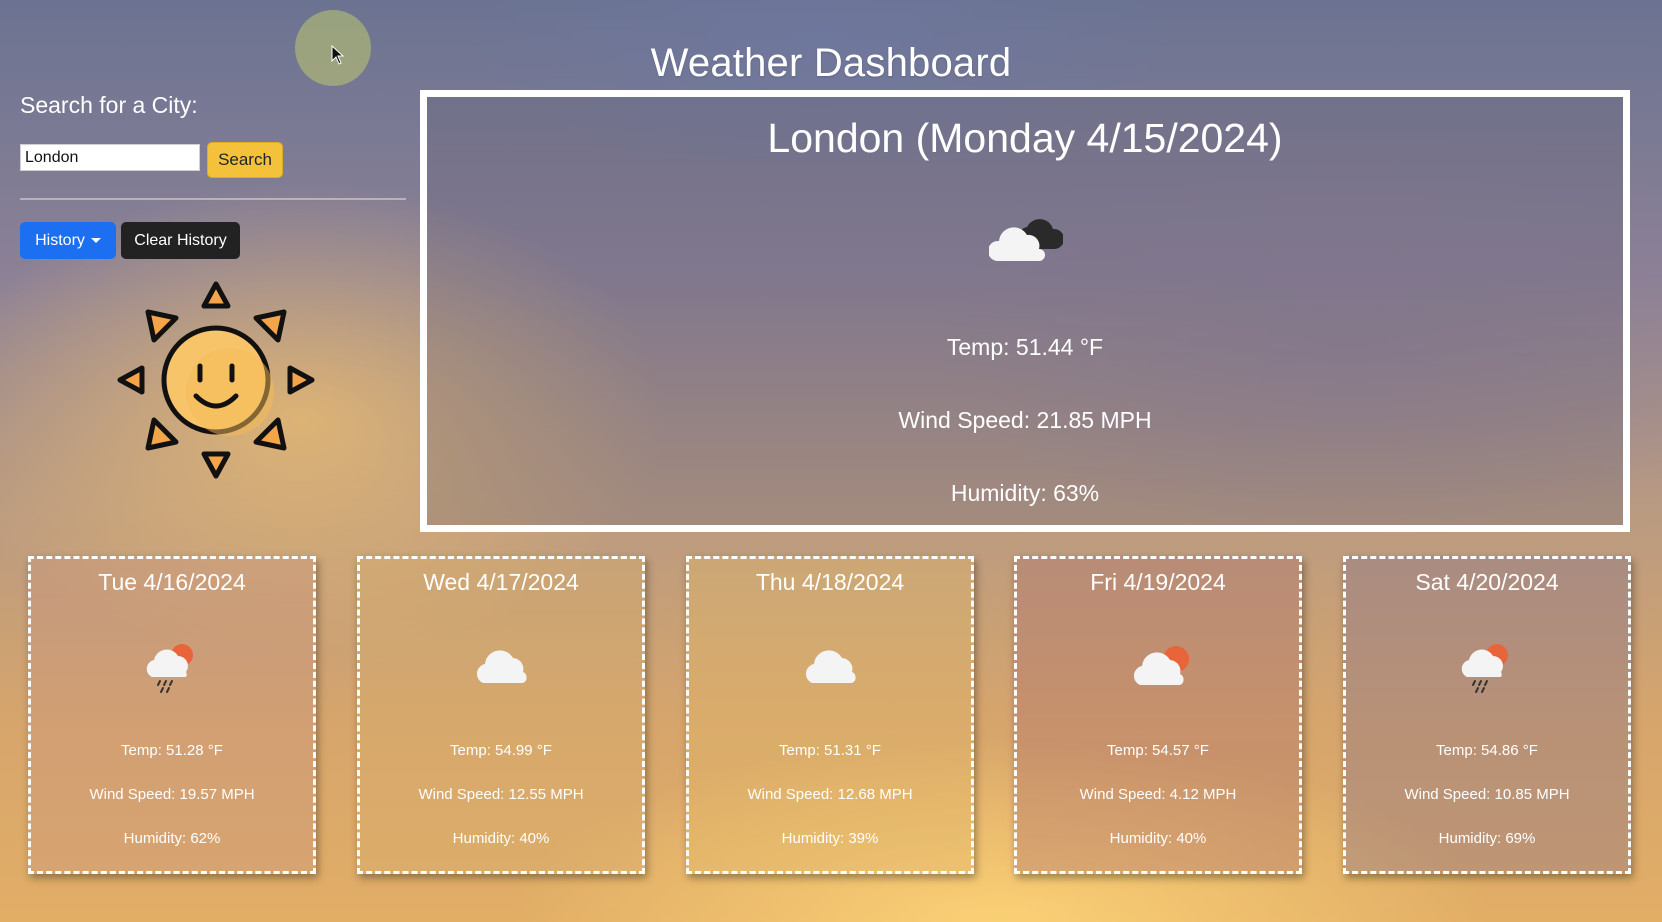  I want to click on forecast-date: Fri 4/19/2024, so click(1158, 582).